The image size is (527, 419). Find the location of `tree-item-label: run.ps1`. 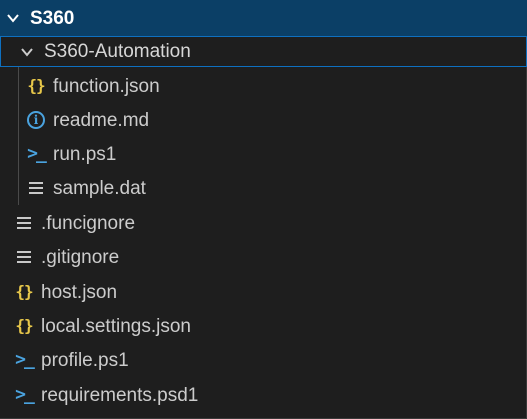

tree-item-label: run.ps1 is located at coordinates (85, 154).